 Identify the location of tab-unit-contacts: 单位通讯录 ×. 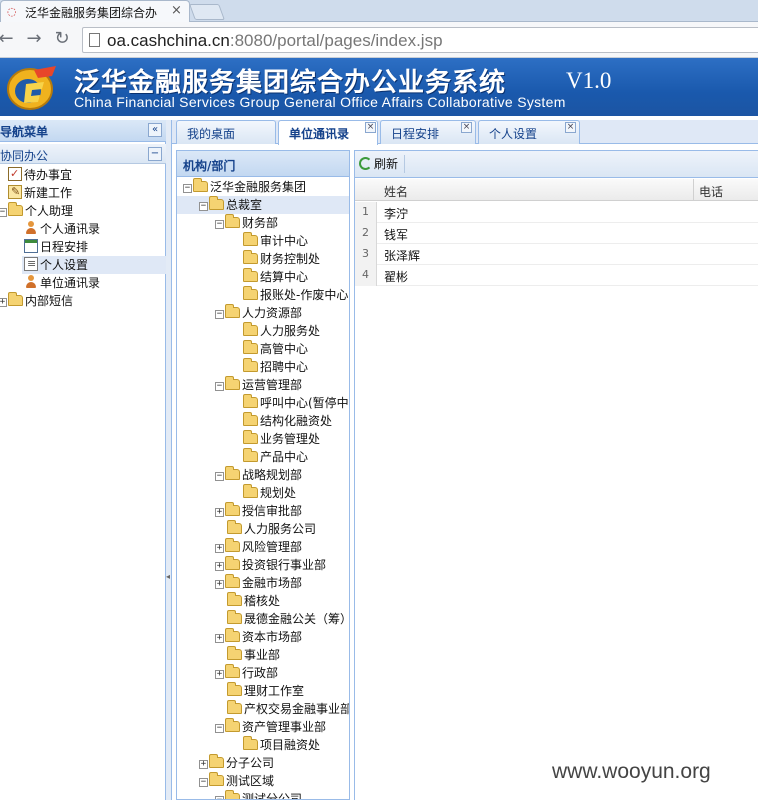
(328, 132).